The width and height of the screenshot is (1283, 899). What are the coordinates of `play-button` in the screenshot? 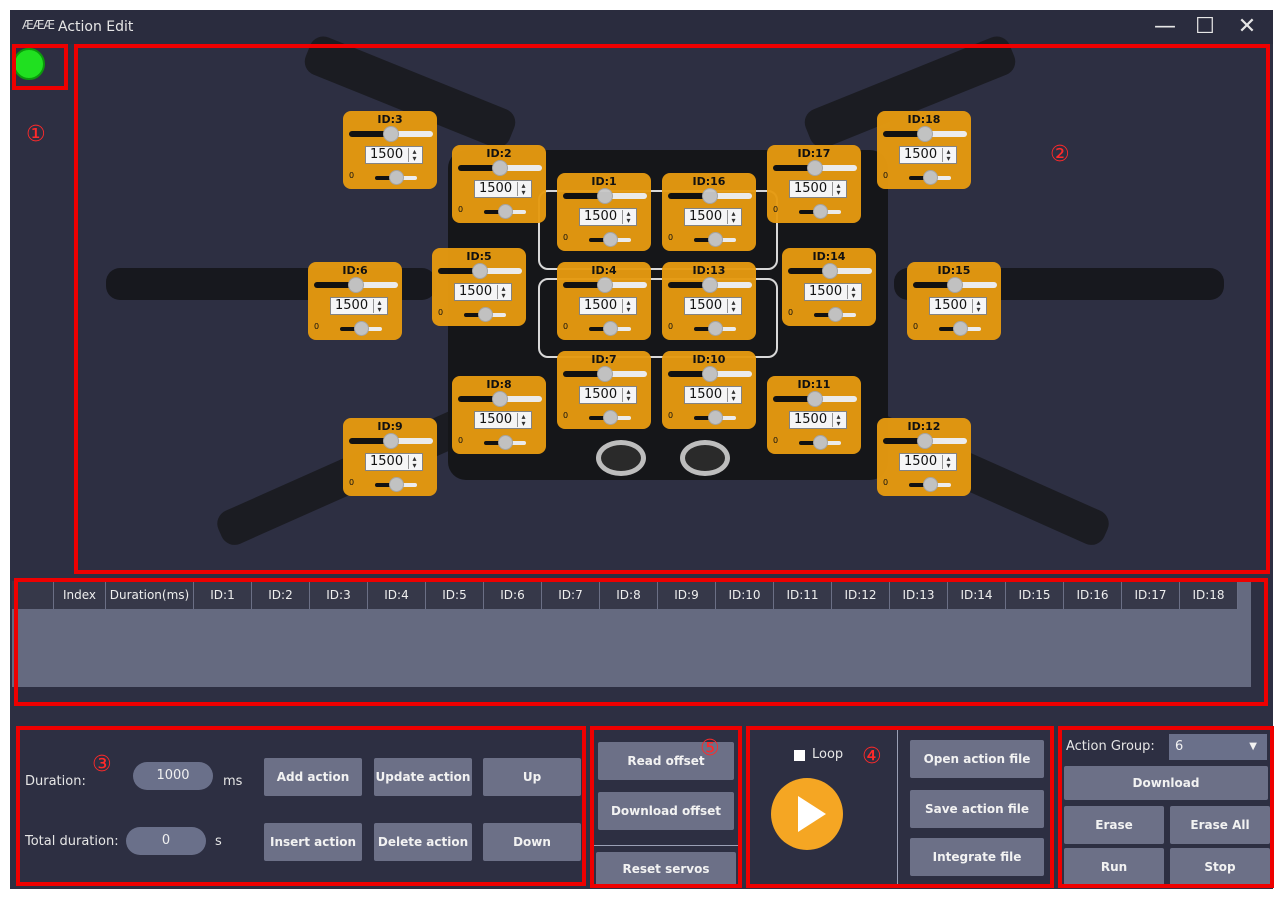 It's located at (807, 814).